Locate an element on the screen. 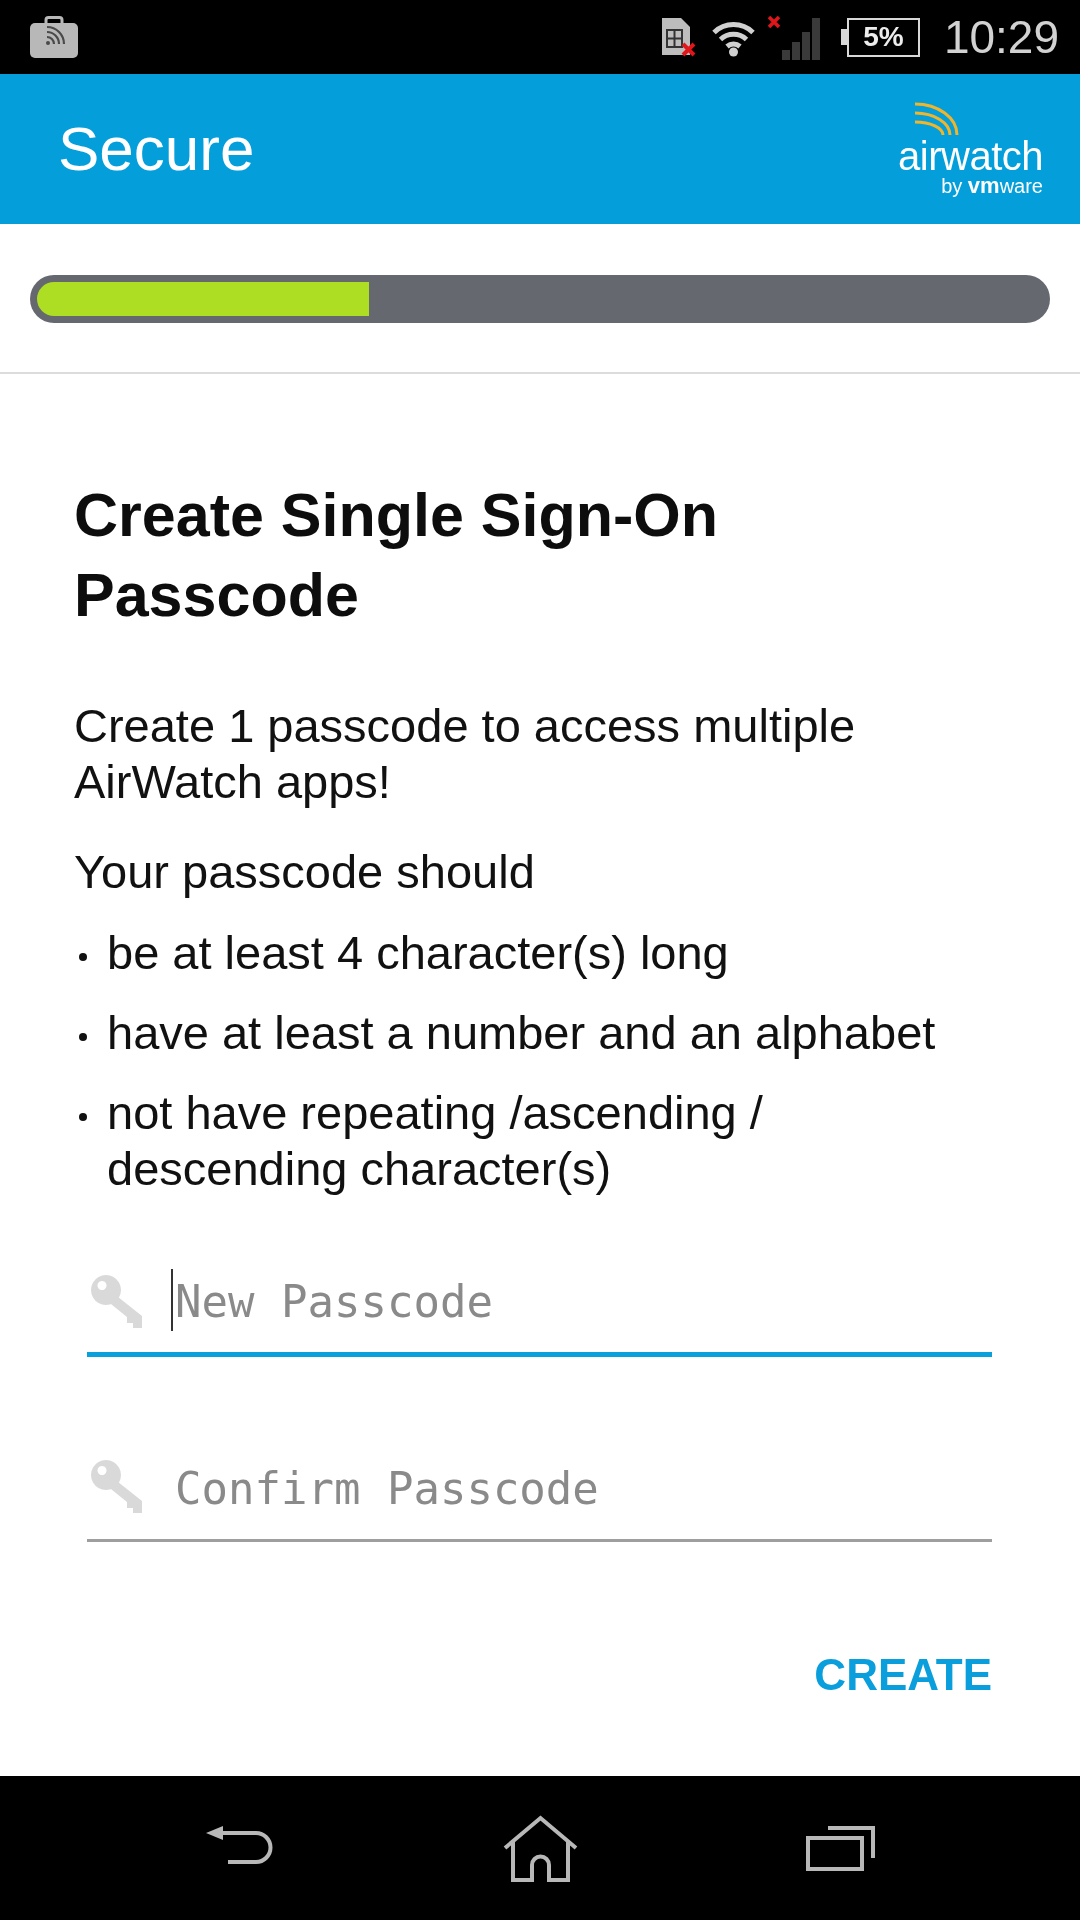 The height and width of the screenshot is (1920, 1080). rule-text: have at least a number and an alphabet is located at coordinates (521, 1033).